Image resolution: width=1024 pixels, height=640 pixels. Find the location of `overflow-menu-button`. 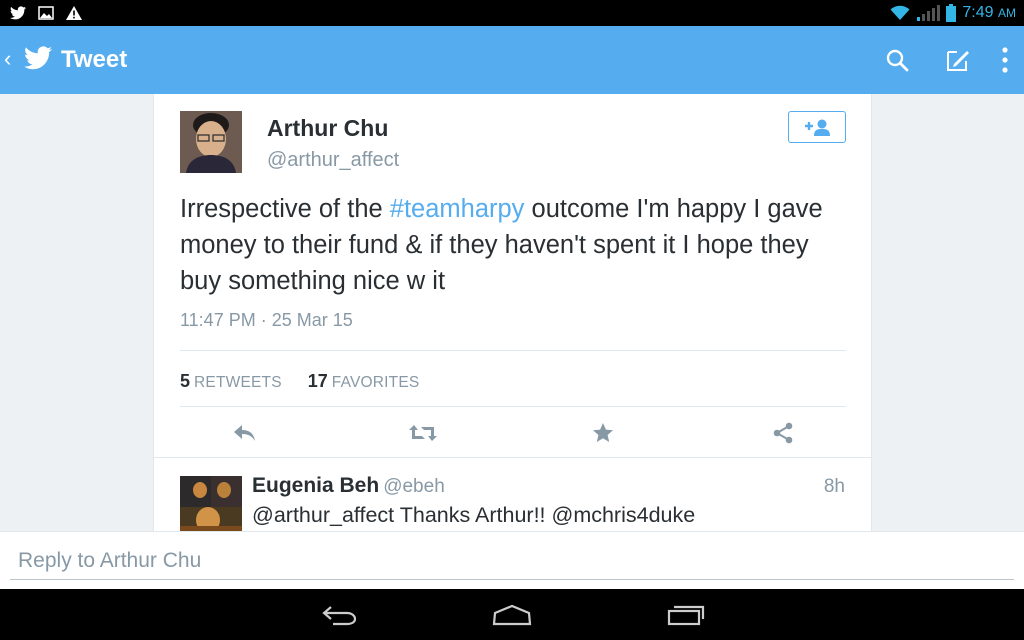

overflow-menu-button is located at coordinates (1005, 60).